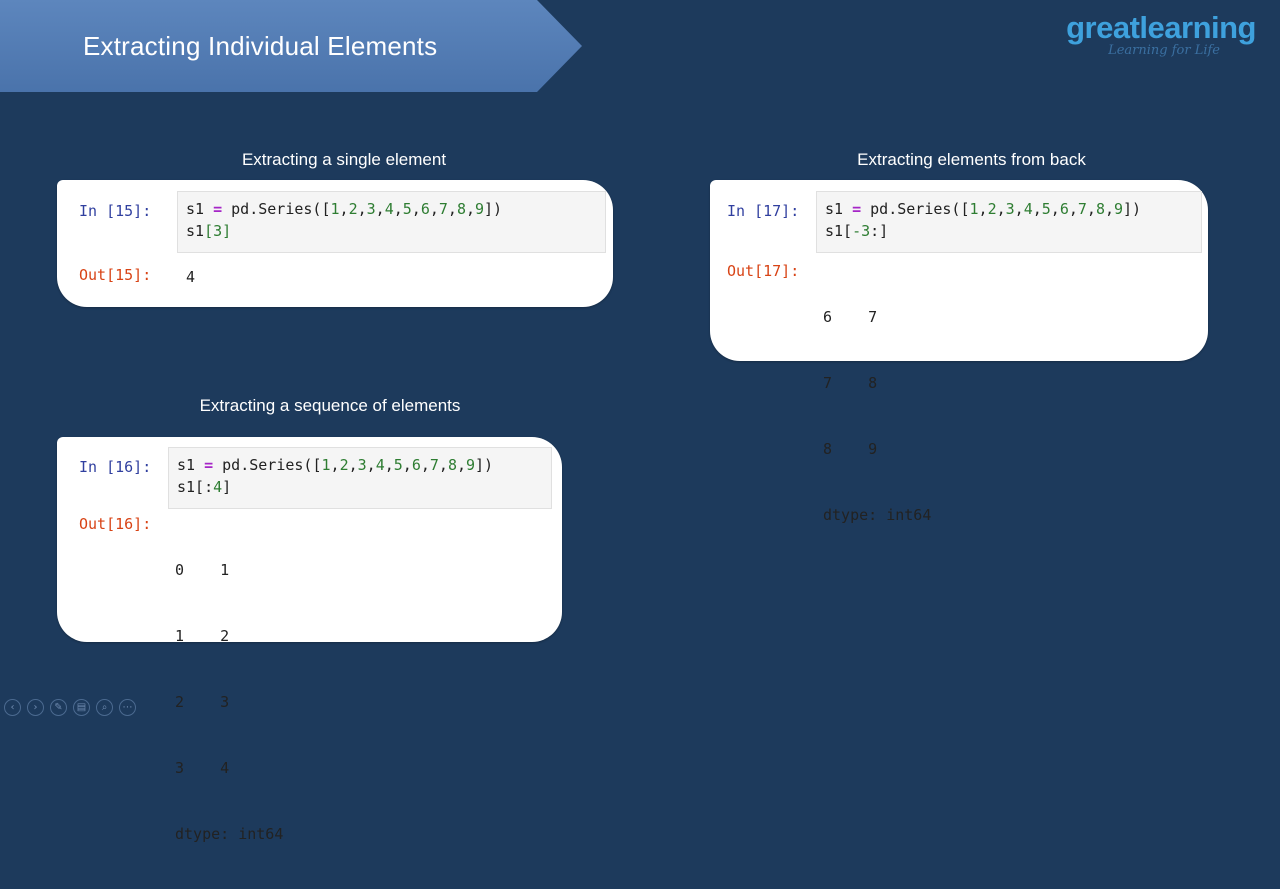 This screenshot has width=1280, height=889. Describe the element at coordinates (389, 209) in the screenshot. I see `code-token: 4` at that location.